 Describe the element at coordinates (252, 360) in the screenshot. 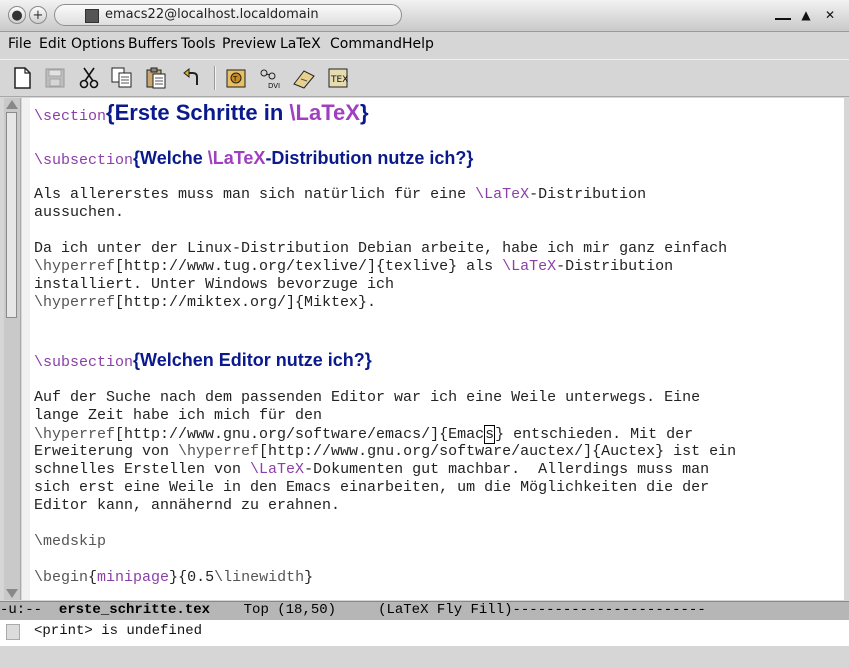

I see `subsection-title-2: {Welchen Editor nutze ich?}` at that location.